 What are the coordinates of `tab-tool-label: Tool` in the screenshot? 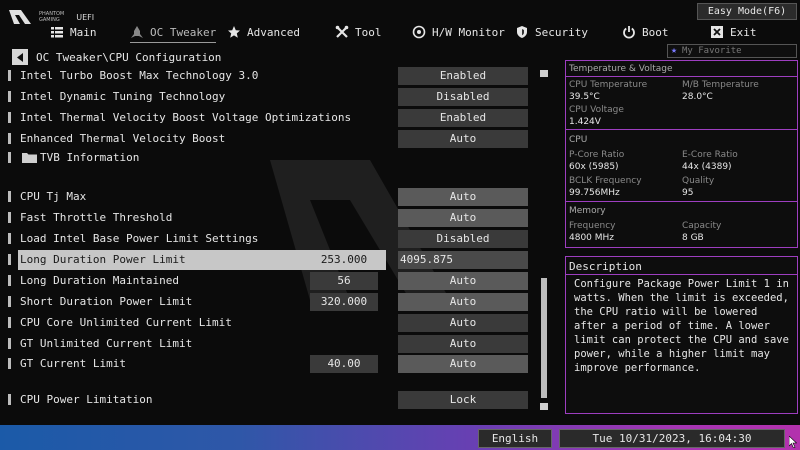 It's located at (368, 32).